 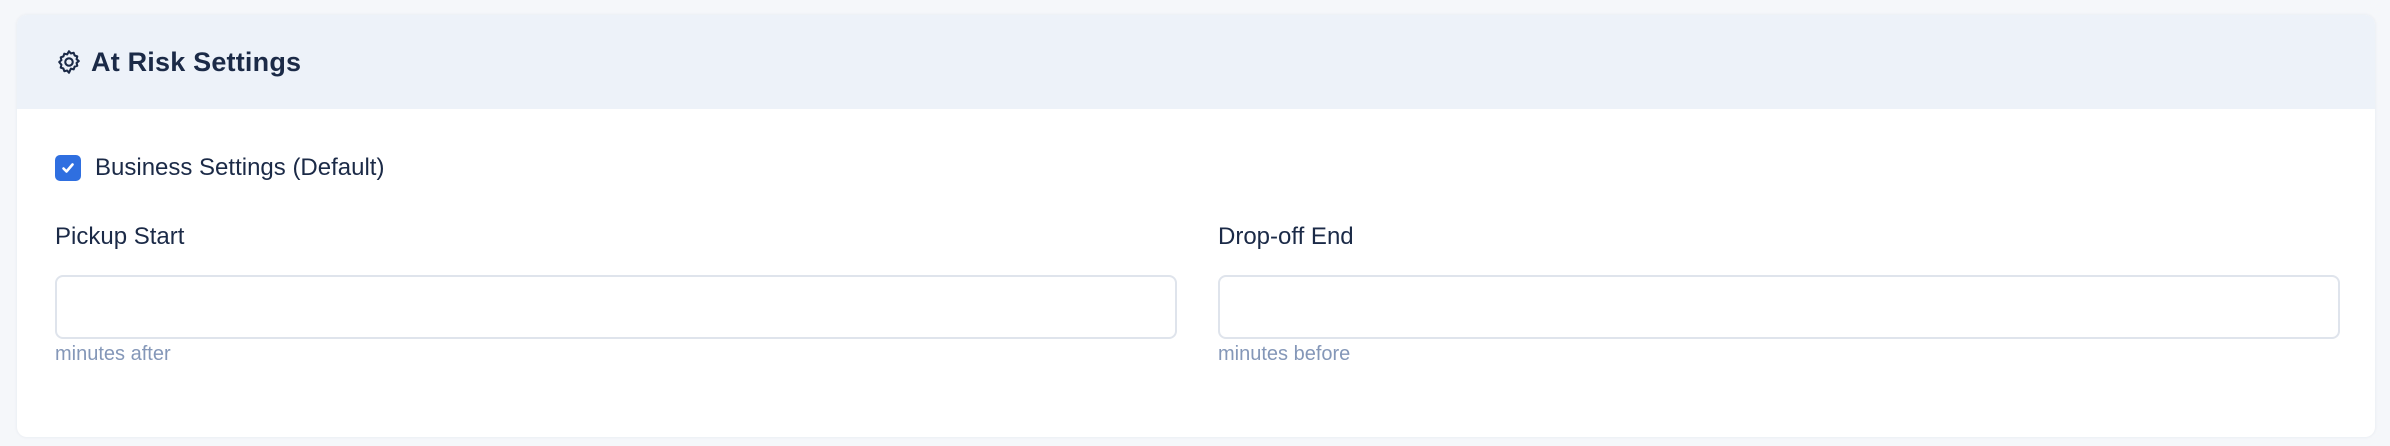 I want to click on business-settings-label: Business Settings (Default), so click(x=239, y=168).